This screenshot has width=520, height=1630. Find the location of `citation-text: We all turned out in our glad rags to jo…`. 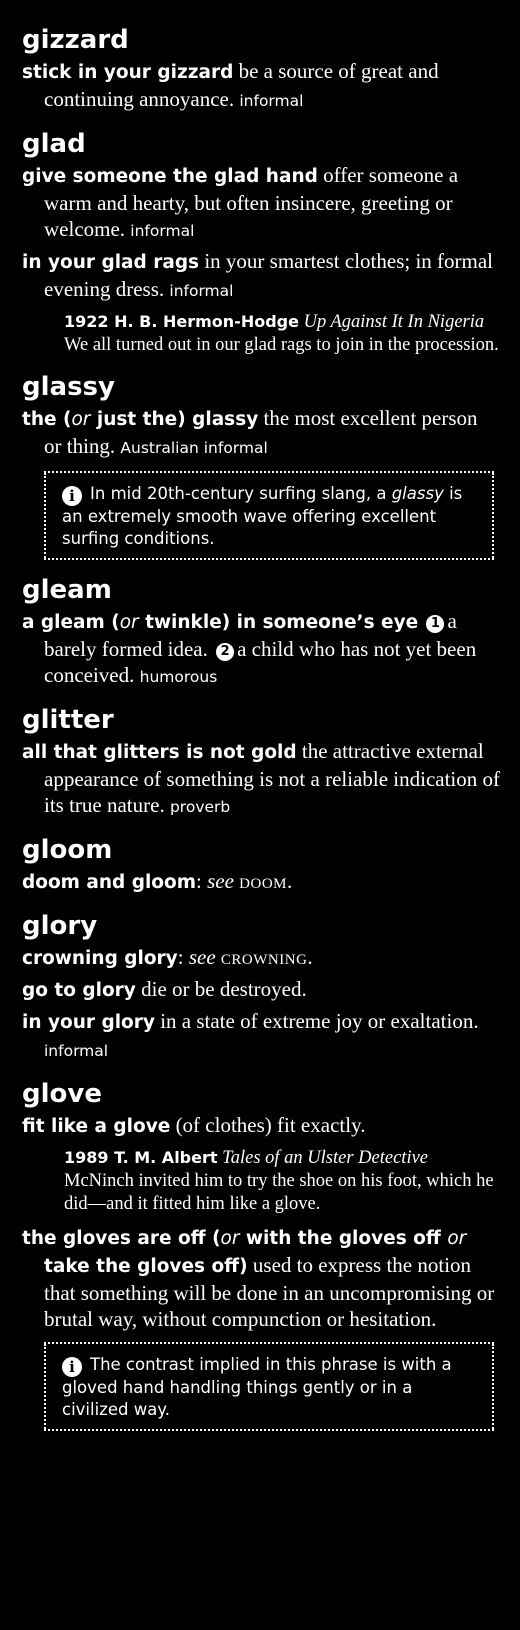

citation-text: We all turned out in our glad rags to jo… is located at coordinates (281, 345).